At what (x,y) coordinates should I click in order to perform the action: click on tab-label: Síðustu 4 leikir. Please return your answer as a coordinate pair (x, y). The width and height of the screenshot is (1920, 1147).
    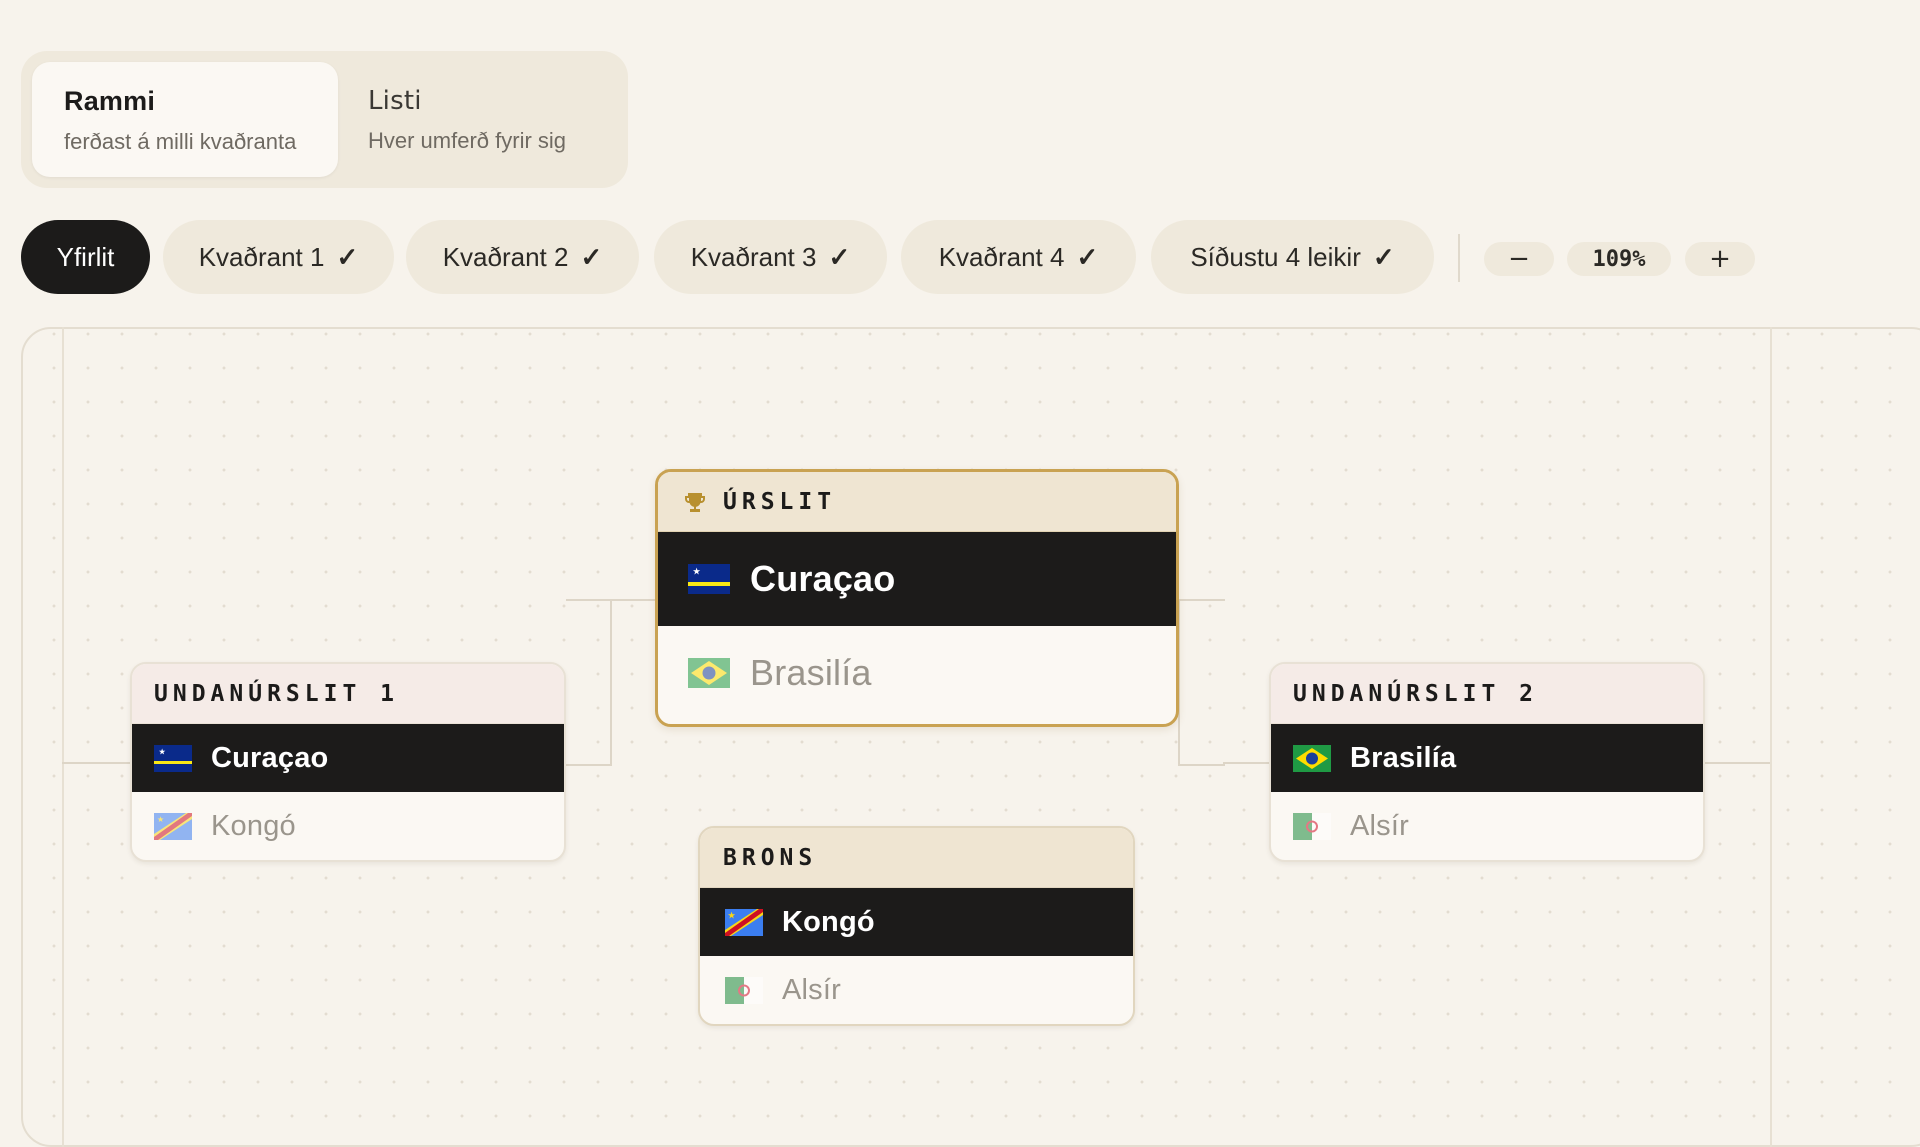
    Looking at the image, I should click on (1275, 256).